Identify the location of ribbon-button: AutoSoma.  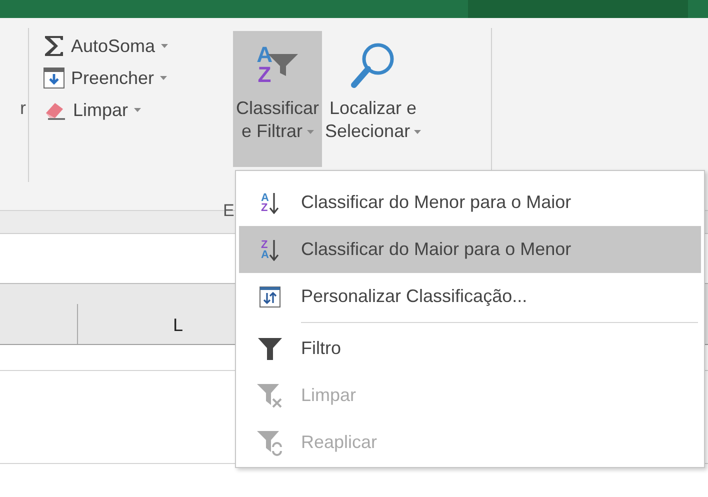
(136, 46).